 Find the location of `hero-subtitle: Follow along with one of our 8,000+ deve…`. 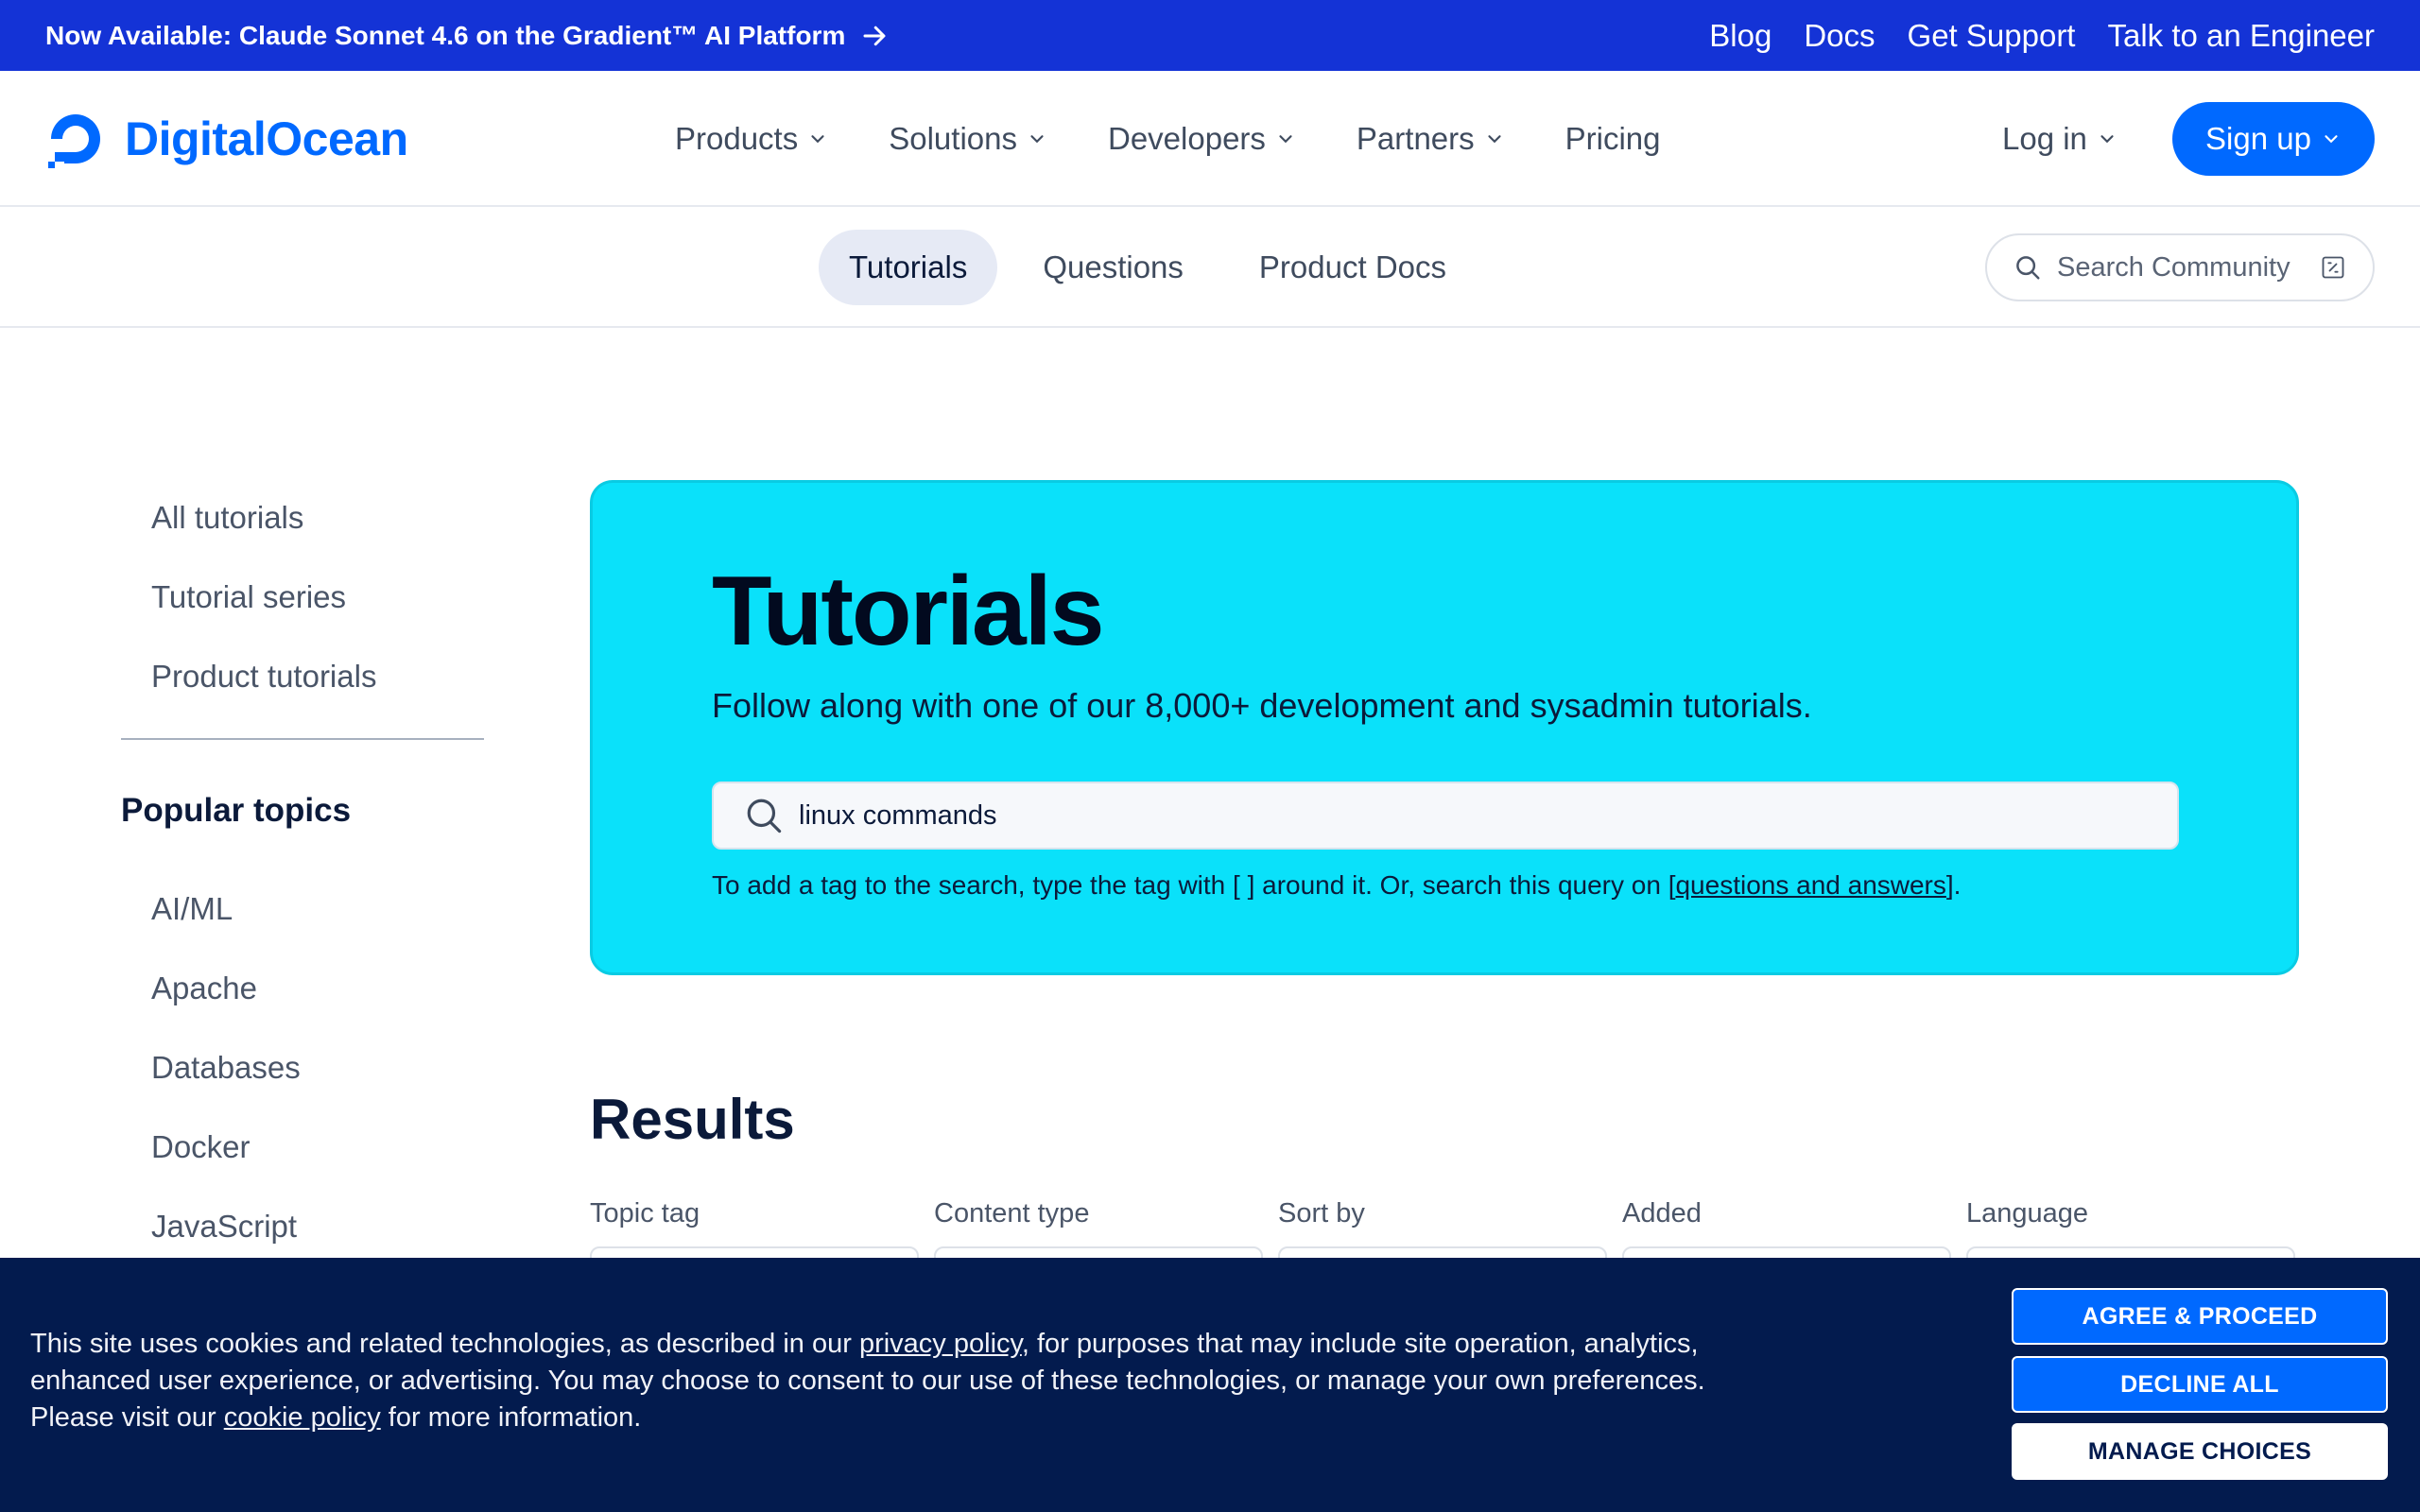

hero-subtitle: Follow along with one of our 8,000+ deve… is located at coordinates (1262, 705).